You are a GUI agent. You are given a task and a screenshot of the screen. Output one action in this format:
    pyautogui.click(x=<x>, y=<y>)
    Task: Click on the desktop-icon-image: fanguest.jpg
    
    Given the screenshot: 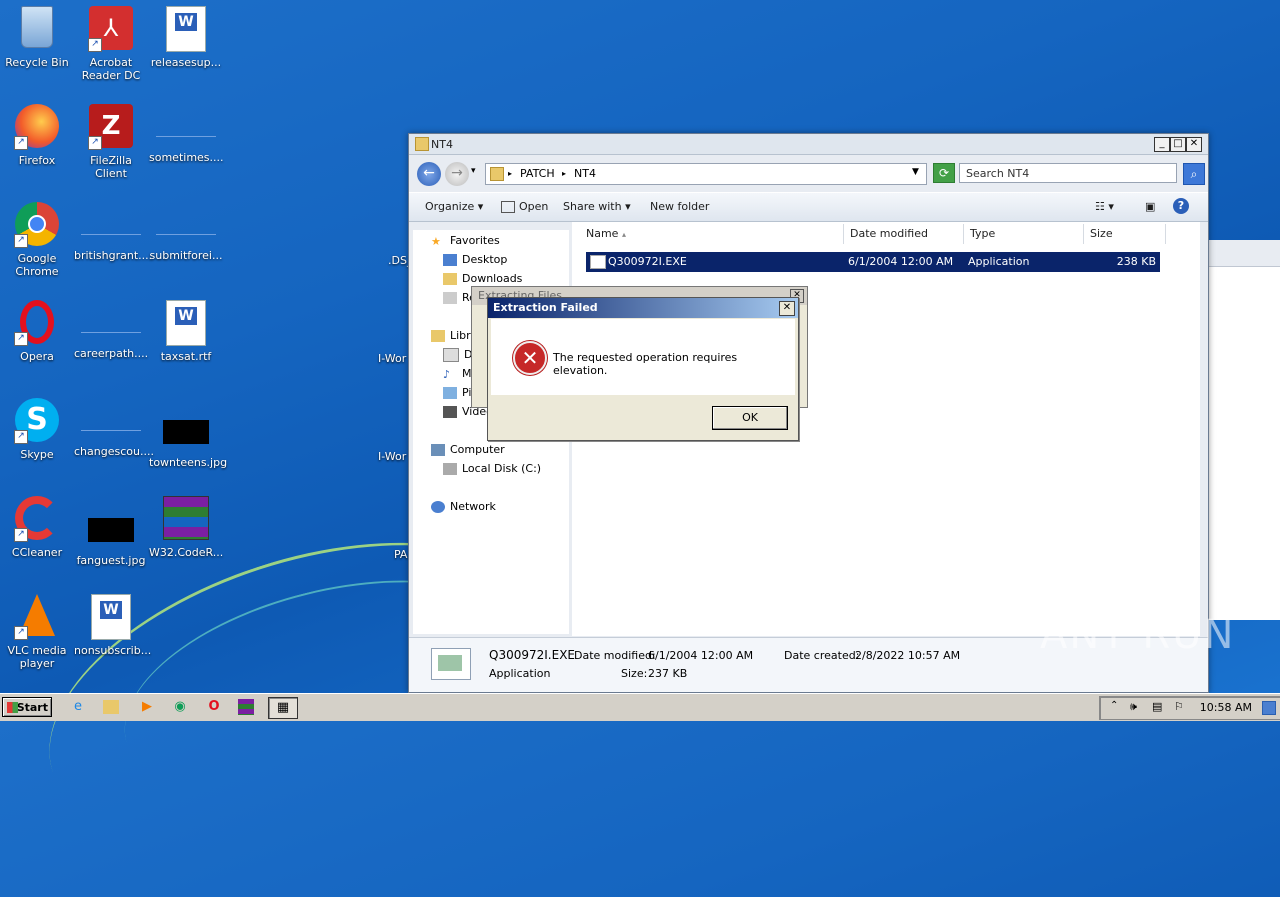 What is the action you would take?
    pyautogui.click(x=111, y=531)
    